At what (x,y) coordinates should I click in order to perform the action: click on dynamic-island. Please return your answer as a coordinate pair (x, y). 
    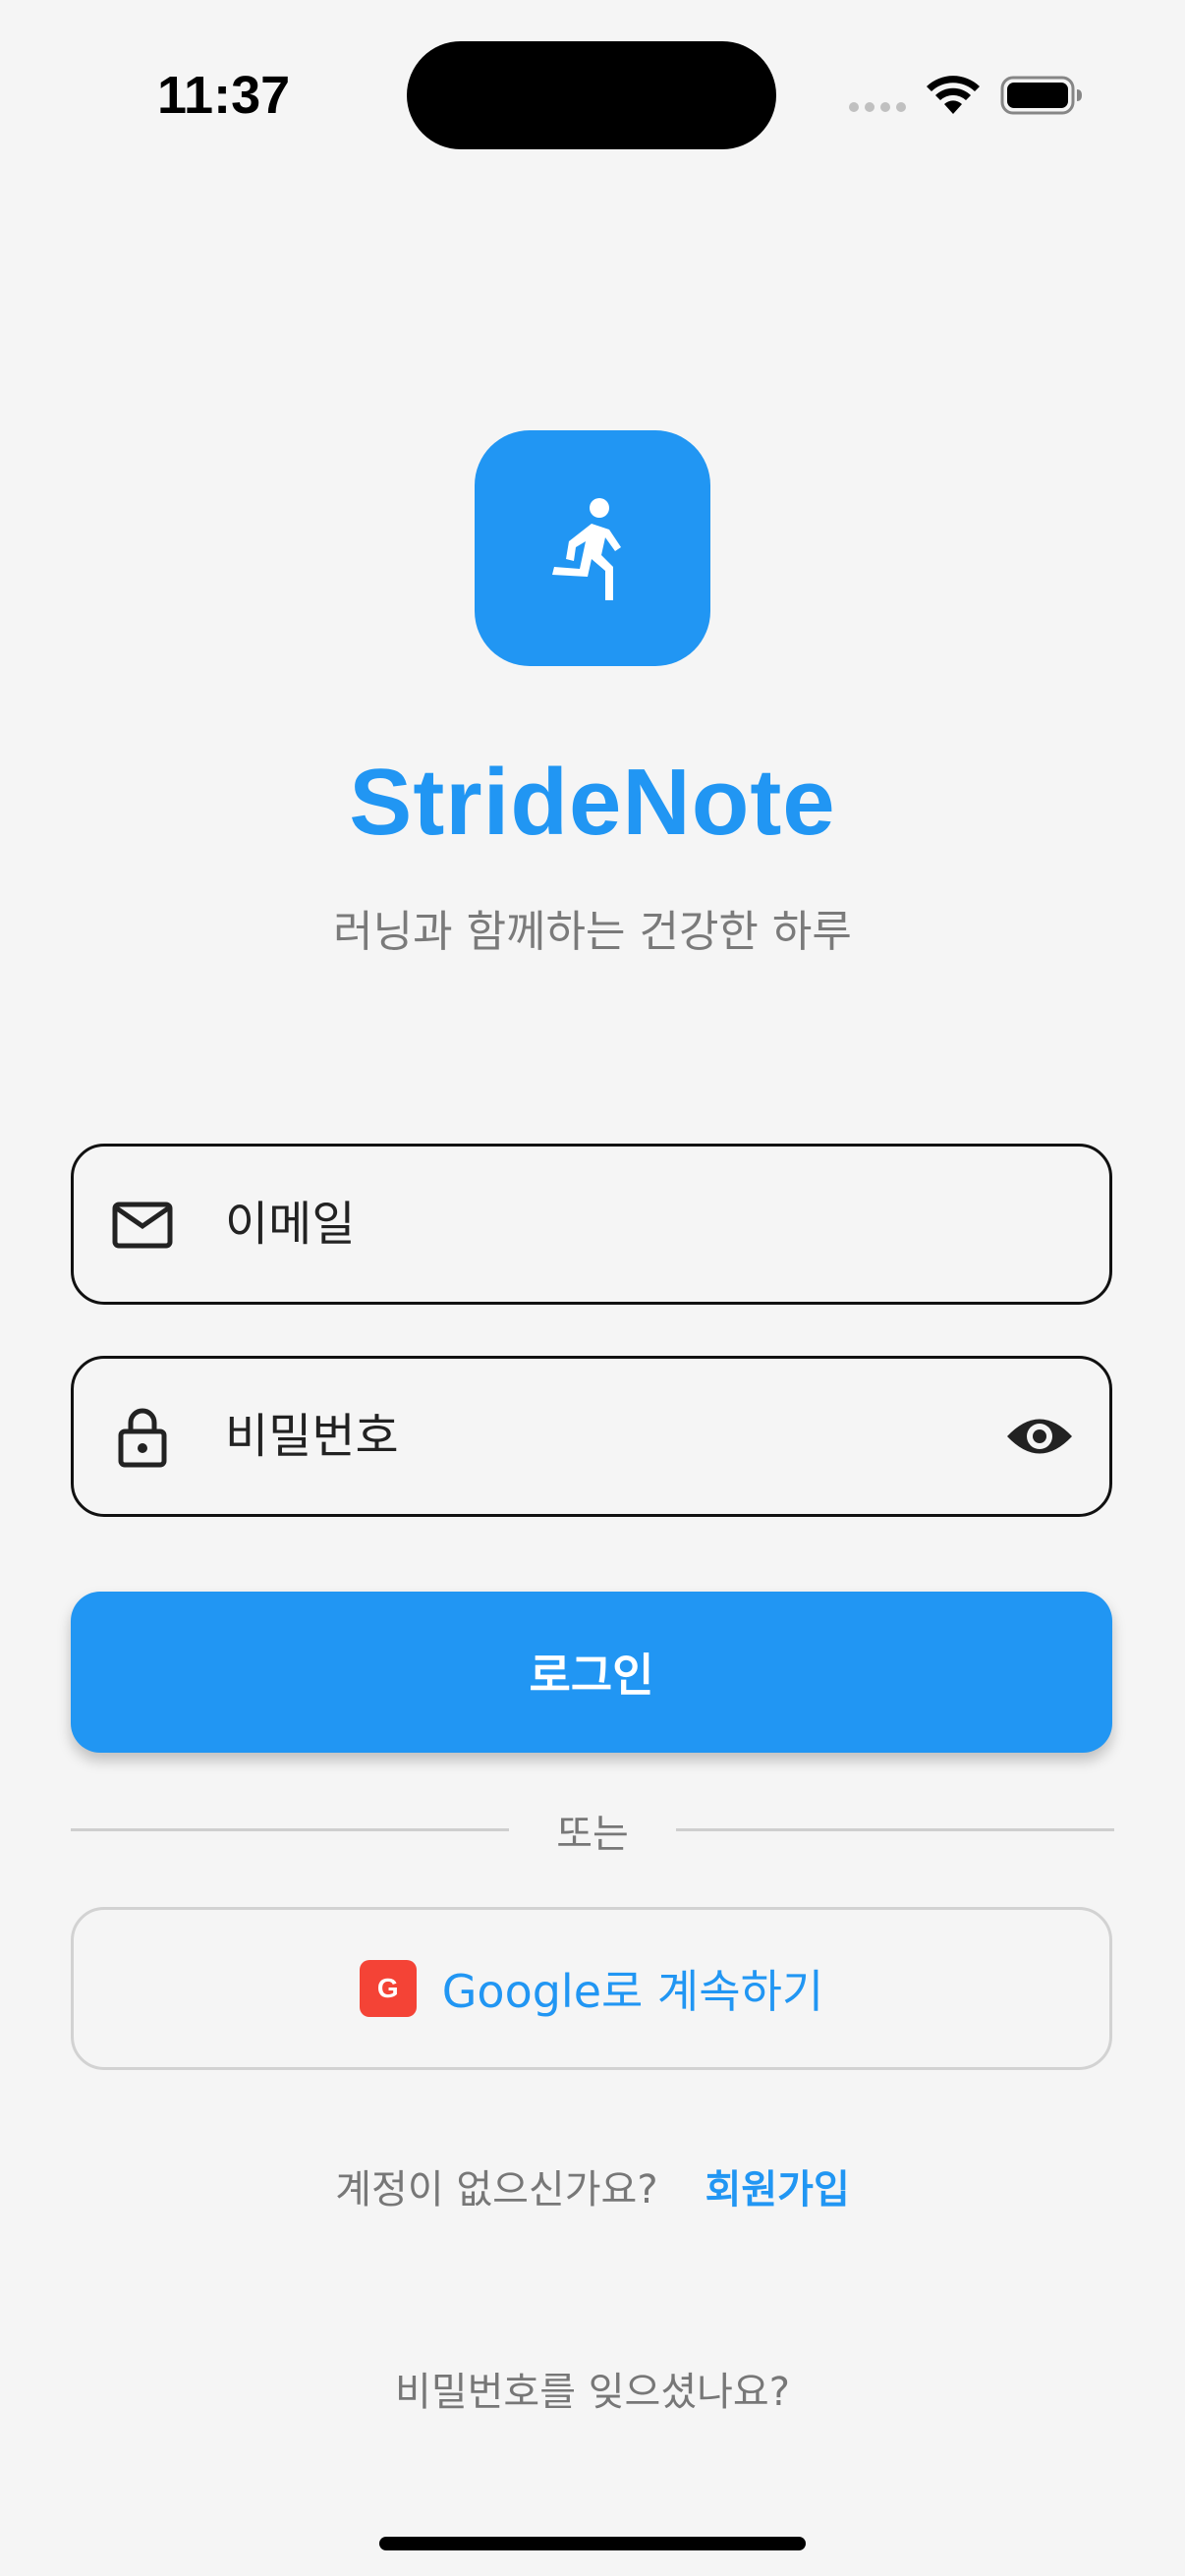
    Looking at the image, I should click on (592, 95).